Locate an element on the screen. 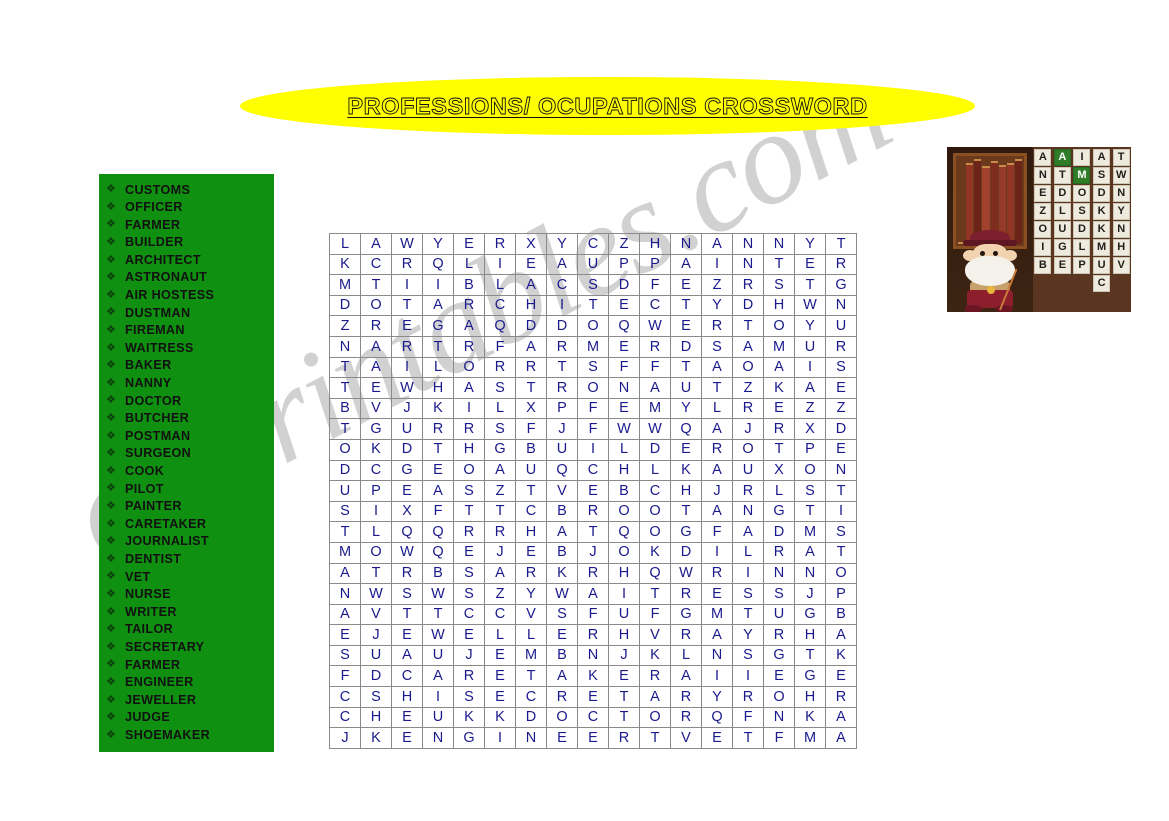 The image size is (1169, 821). puzzle-cell: Z is located at coordinates (500, 491).